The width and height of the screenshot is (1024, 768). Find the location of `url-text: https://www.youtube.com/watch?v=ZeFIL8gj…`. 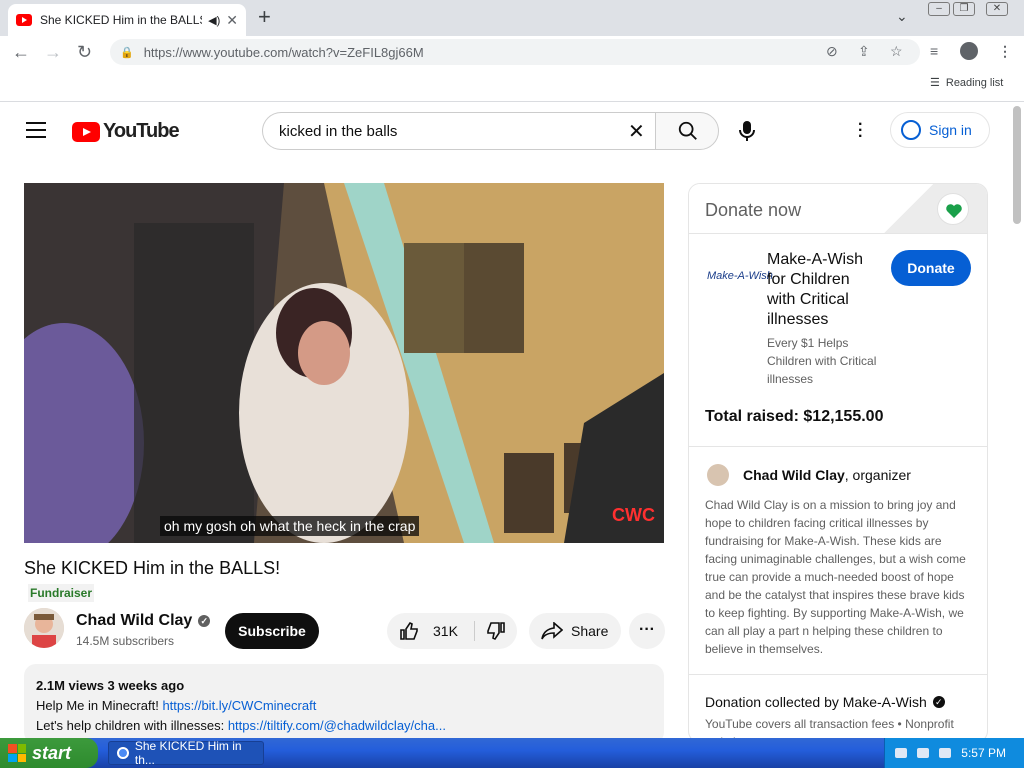

url-text: https://www.youtube.com/watch?v=ZeFIL8gj… is located at coordinates (283, 52).